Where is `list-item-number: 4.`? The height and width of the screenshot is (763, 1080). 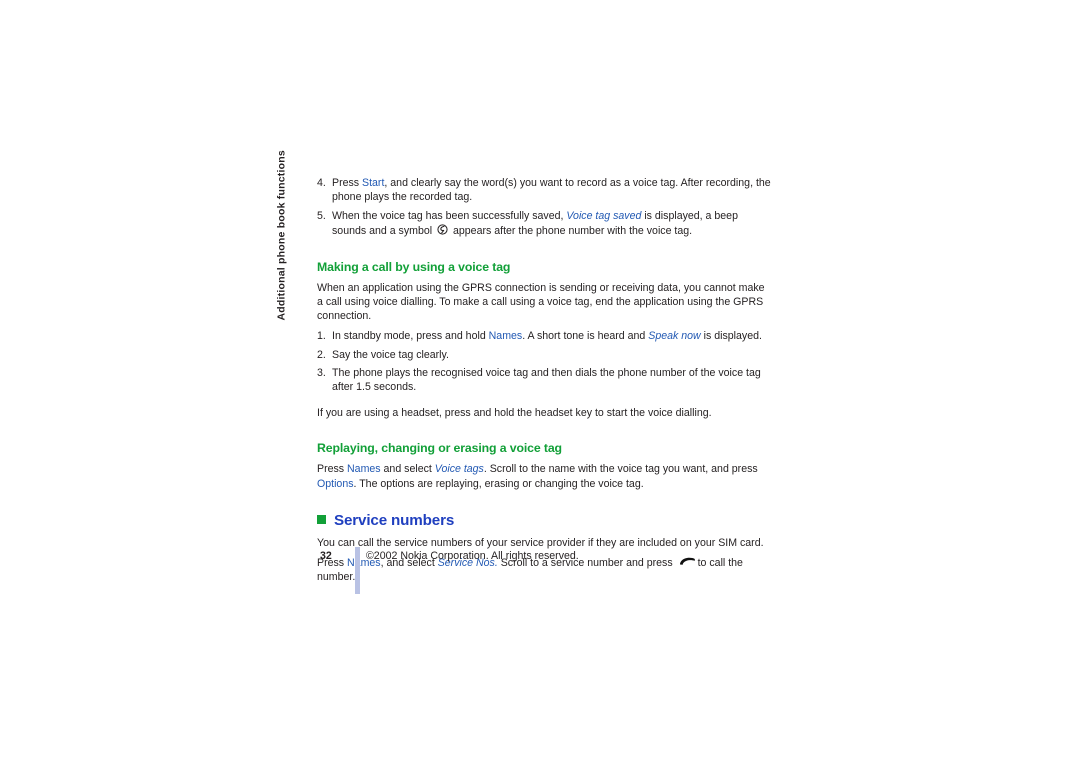 list-item-number: 4. is located at coordinates (321, 183).